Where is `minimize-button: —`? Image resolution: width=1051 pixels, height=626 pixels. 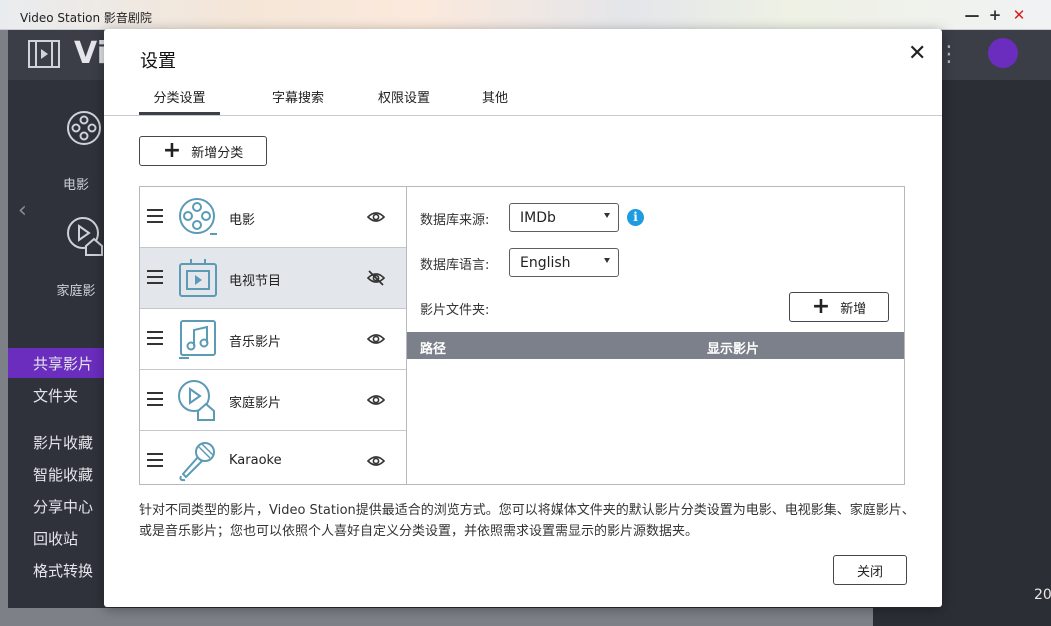 minimize-button: — is located at coordinates (972, 15).